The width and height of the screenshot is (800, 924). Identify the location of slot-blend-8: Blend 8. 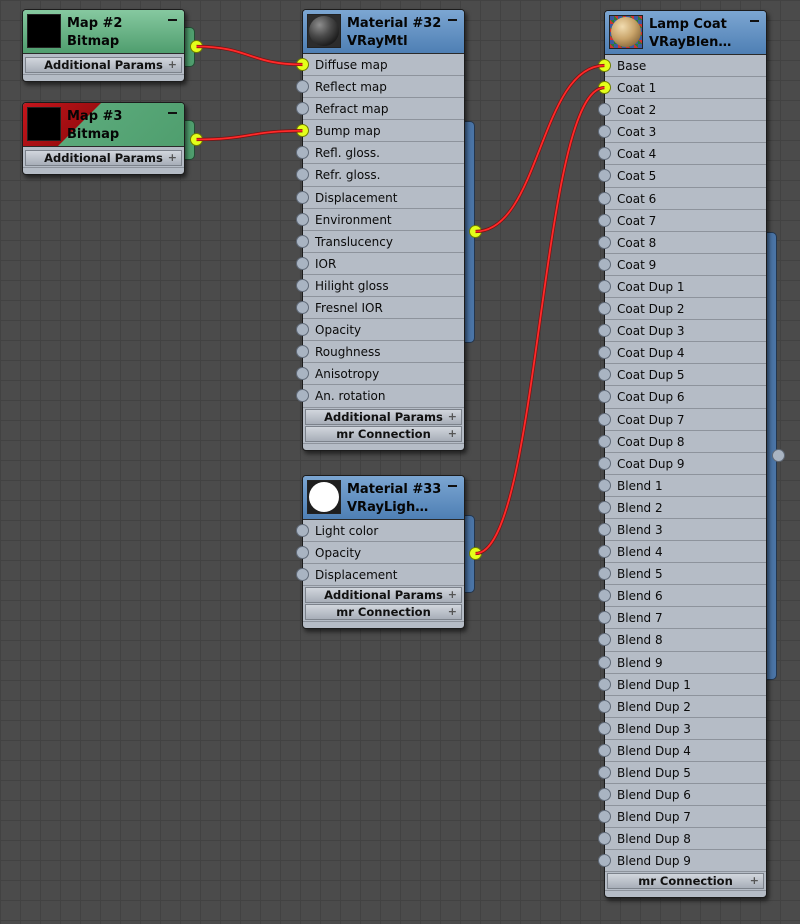
(682, 640).